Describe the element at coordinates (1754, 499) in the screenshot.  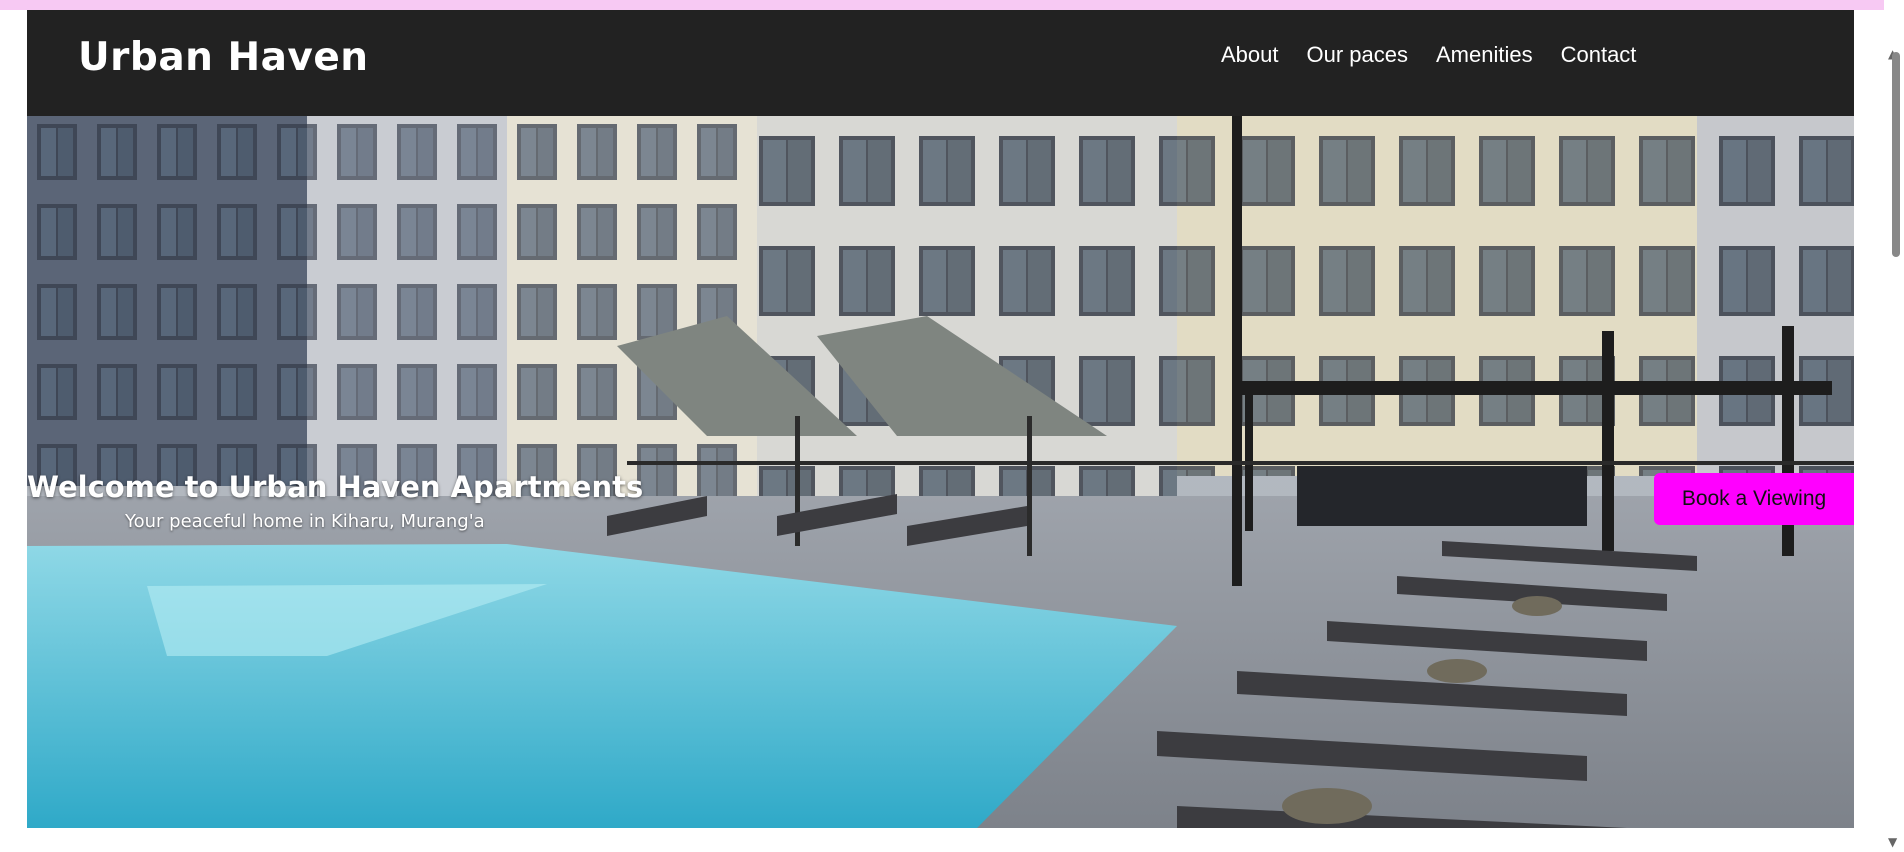
I see `book-viewing-button: Book a Viewing` at that location.